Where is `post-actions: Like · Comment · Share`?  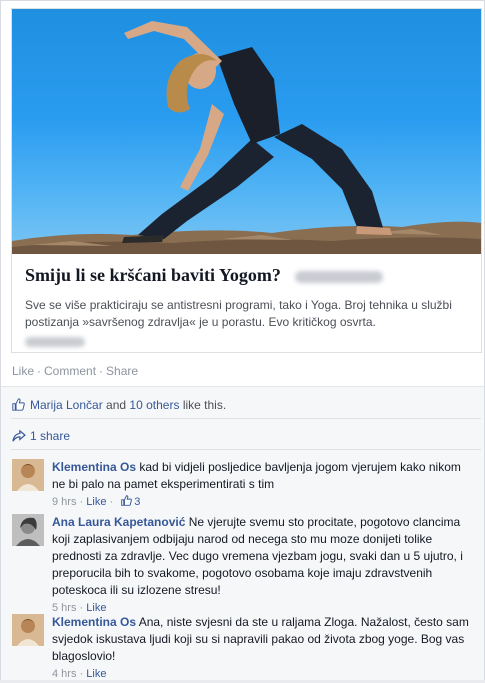
post-actions: Like · Comment · Share is located at coordinates (75, 371).